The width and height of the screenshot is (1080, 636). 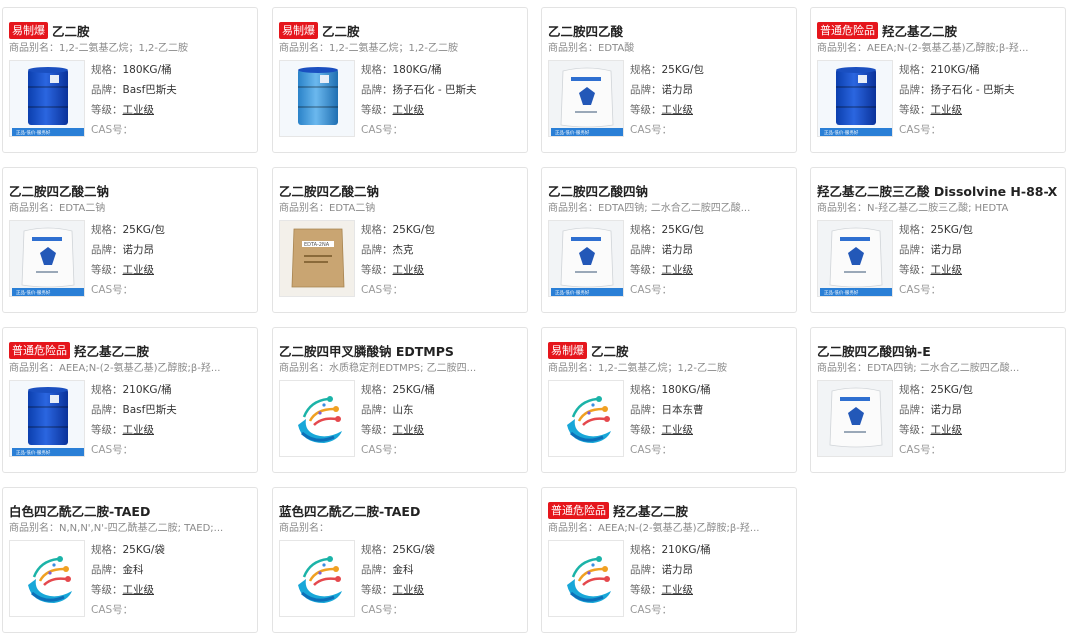 I want to click on spec-line: 规格：210KG/桶, so click(x=131, y=390).